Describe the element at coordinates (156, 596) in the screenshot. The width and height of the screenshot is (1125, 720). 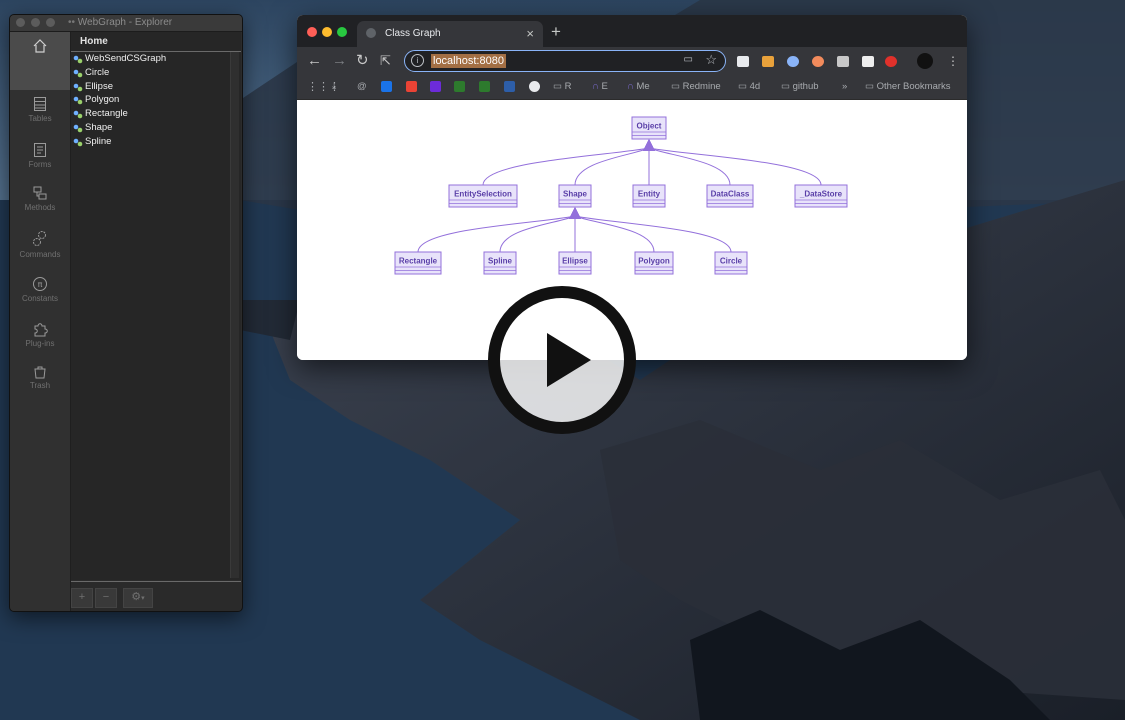
I see `explorer-bottom-bar: + − ⚙▾` at that location.